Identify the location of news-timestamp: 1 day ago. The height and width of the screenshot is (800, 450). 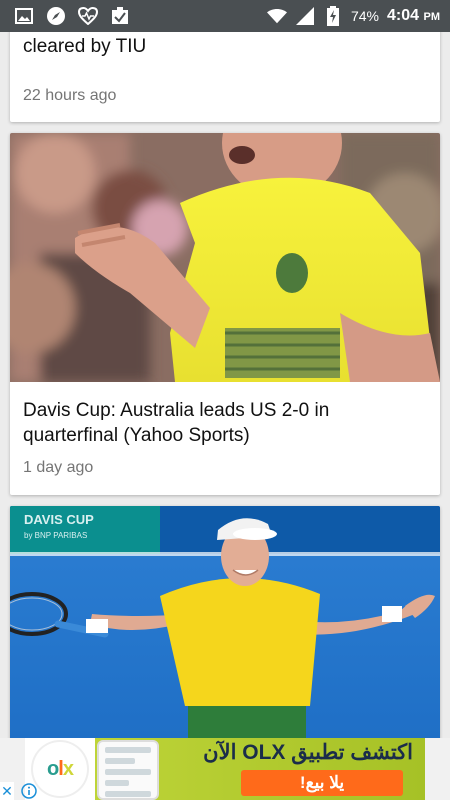
(58, 467).